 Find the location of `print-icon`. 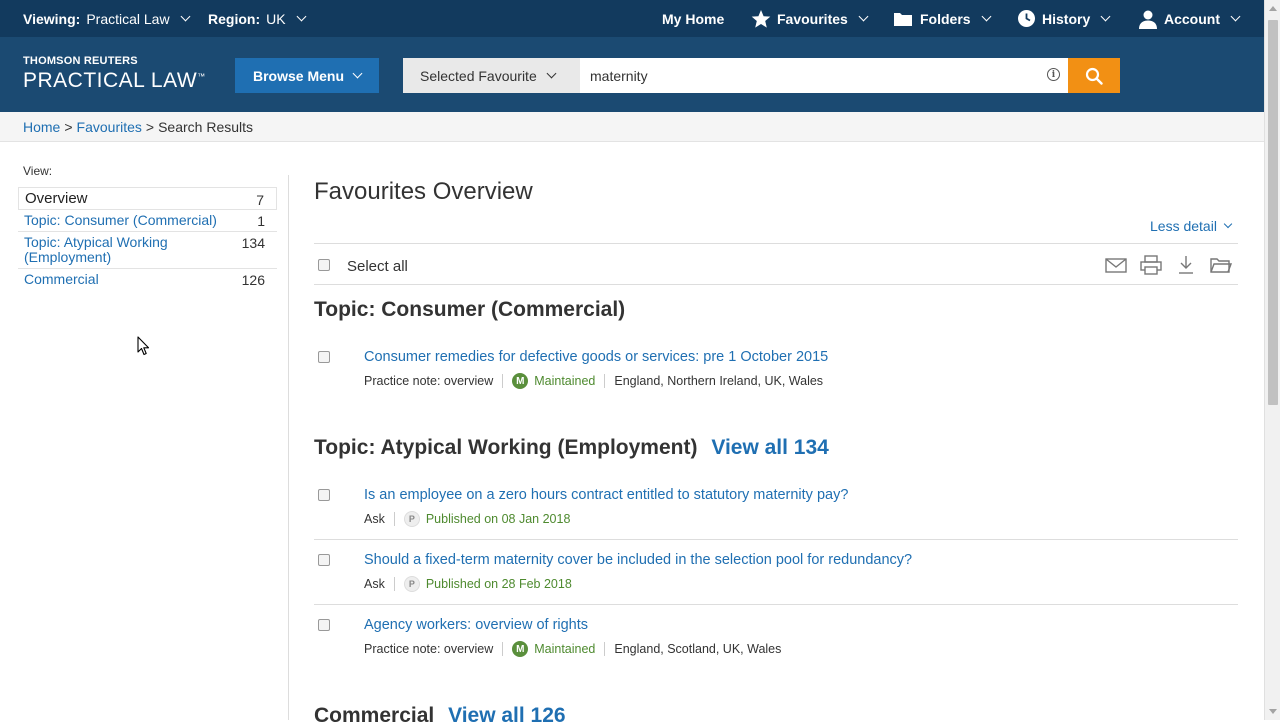

print-icon is located at coordinates (1151, 265).